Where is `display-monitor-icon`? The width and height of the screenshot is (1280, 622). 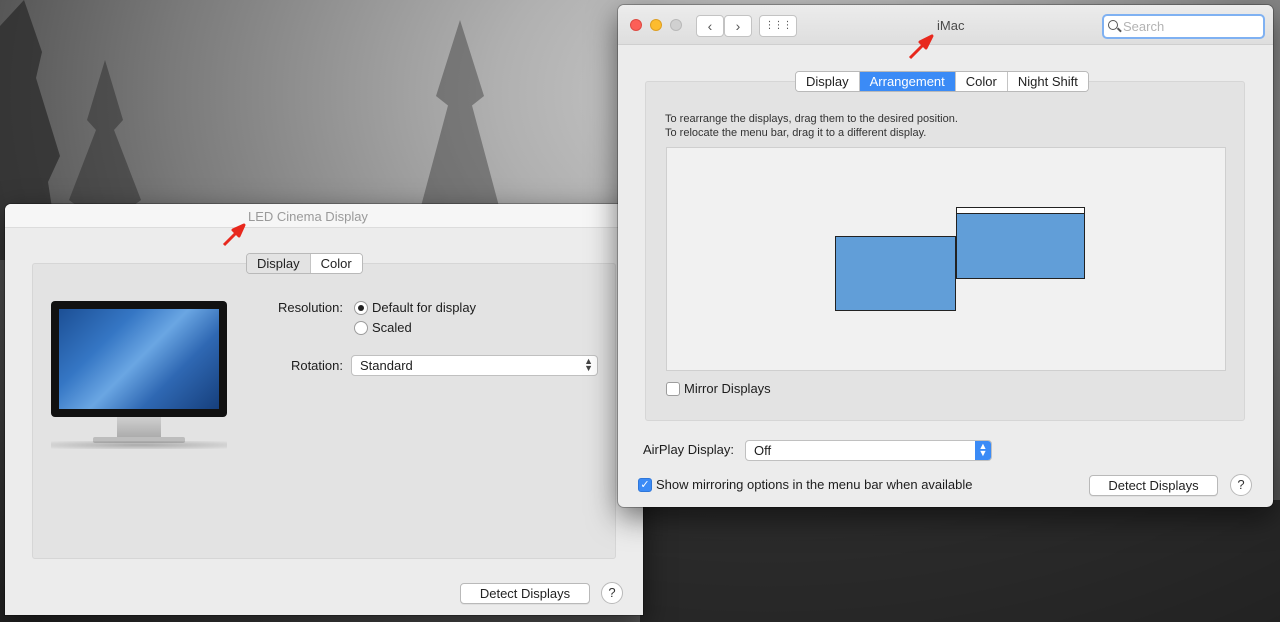
display-monitor-icon is located at coordinates (139, 375).